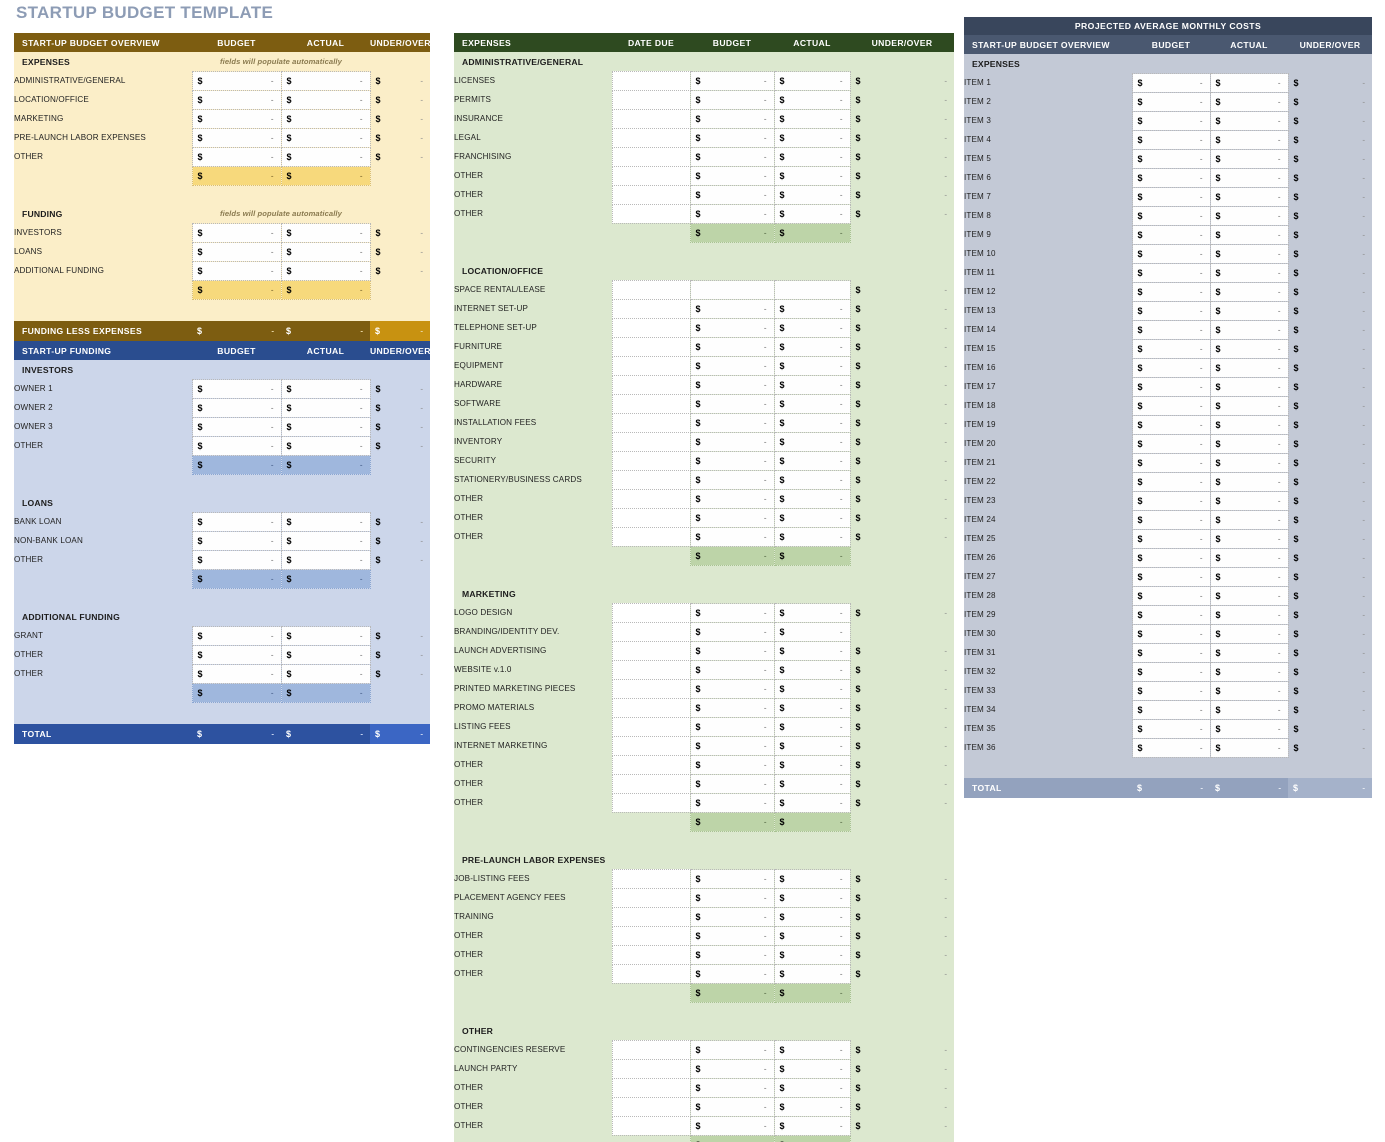 This screenshot has width=1385, height=1142. Describe the element at coordinates (1249, 788) in the screenshot. I see `projected-total-actual-cell: $ -` at that location.